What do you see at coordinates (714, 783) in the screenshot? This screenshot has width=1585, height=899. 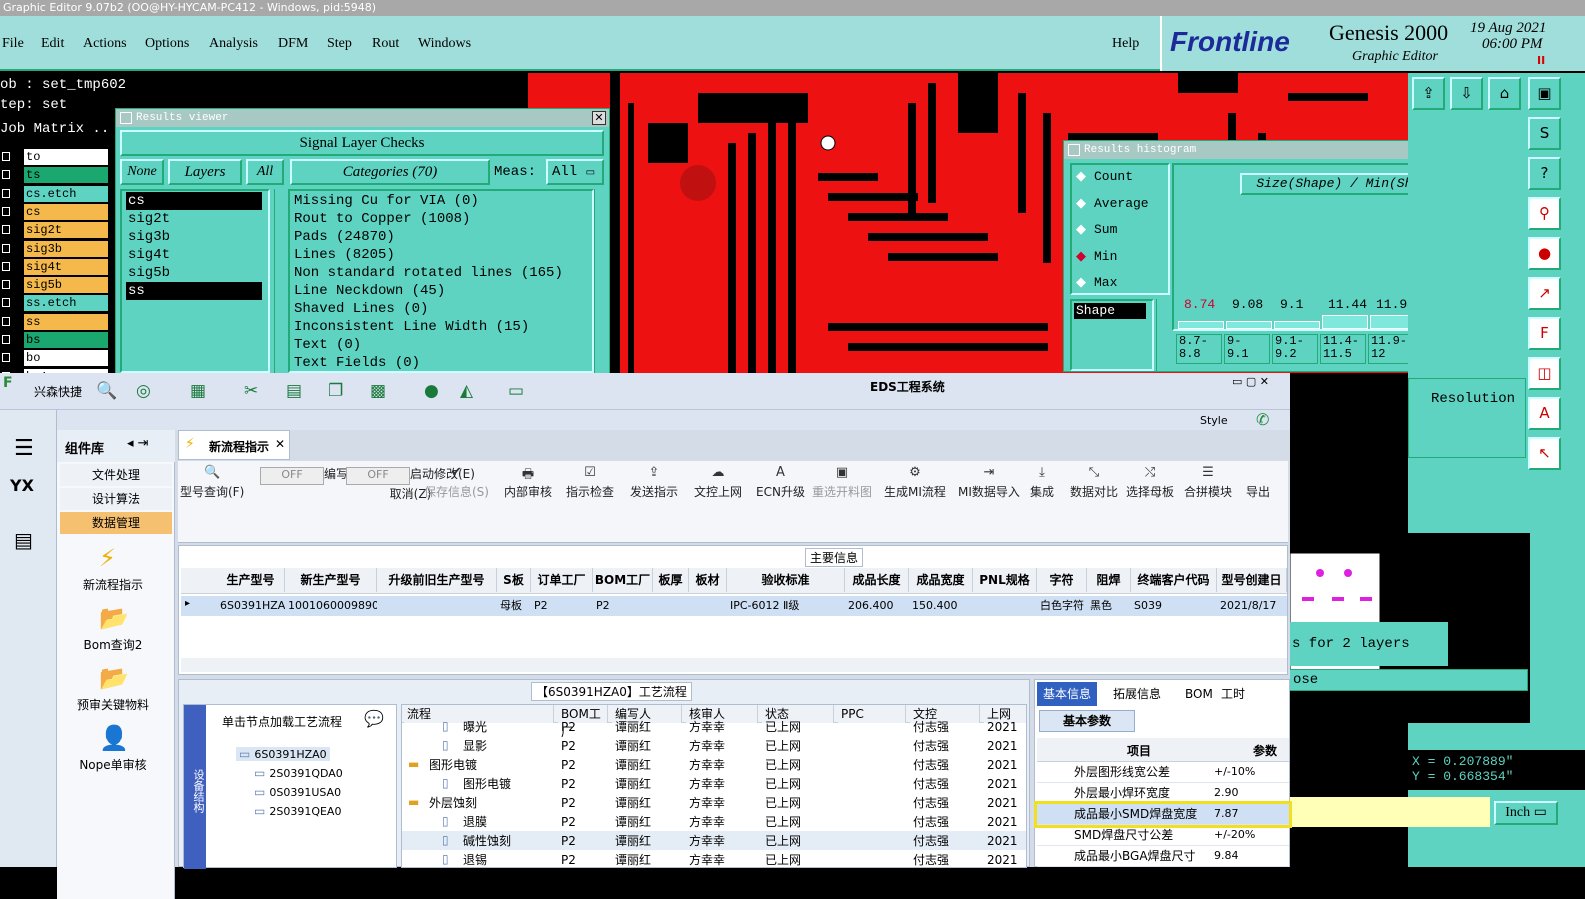 I see `flow-row: 图形电镀 P2 谭丽红 方幸幸 已上网 付志强 2021 ▯` at bounding box center [714, 783].